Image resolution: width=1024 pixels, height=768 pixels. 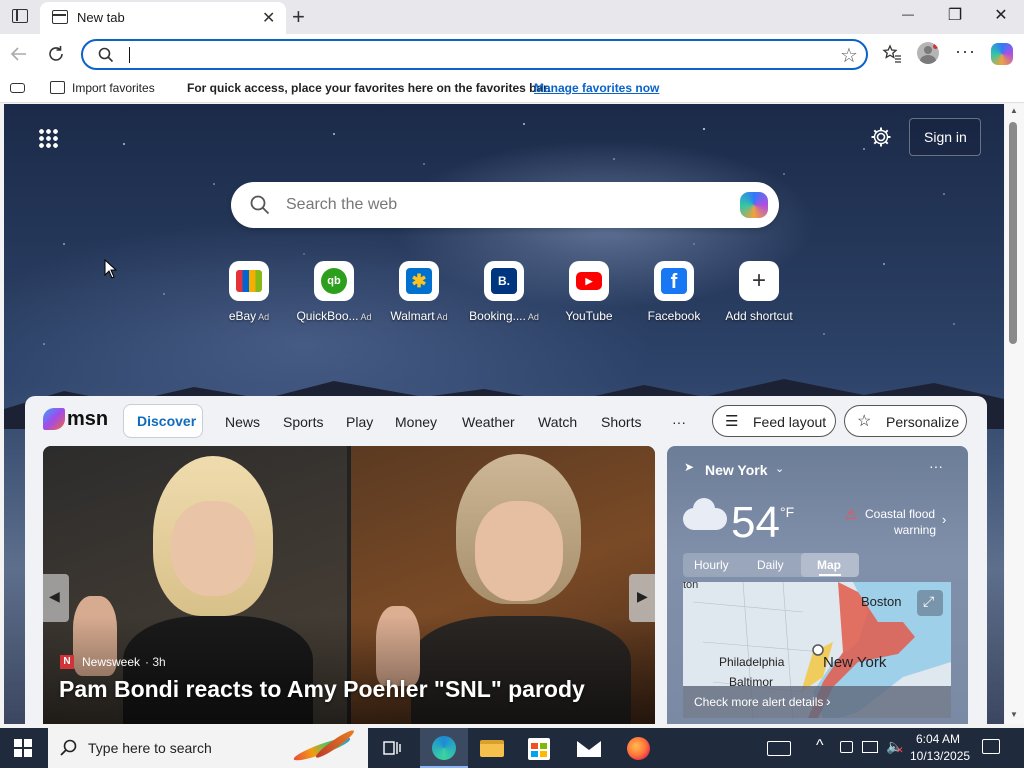 I want to click on web-search-box: Search the web, so click(x=505, y=205).